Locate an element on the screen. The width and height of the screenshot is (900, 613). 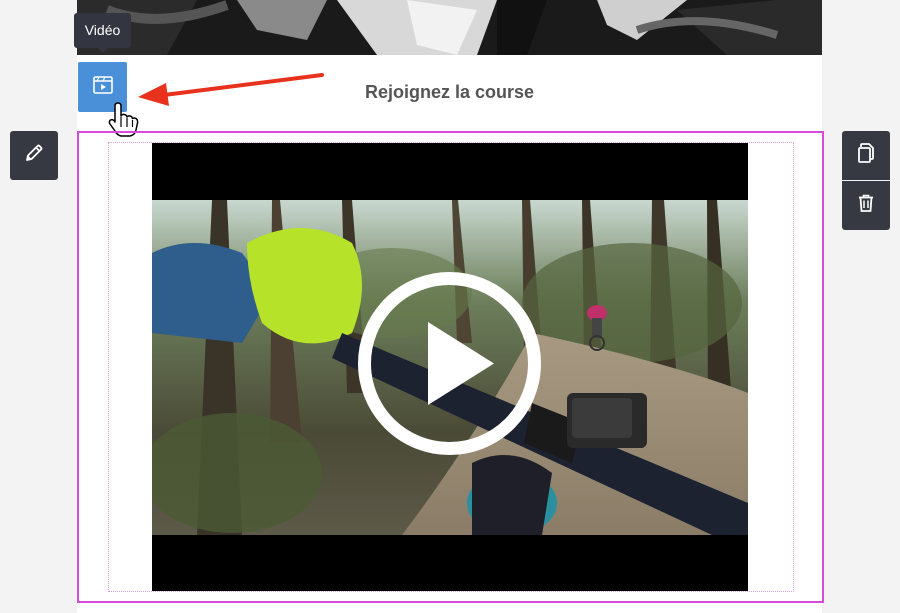
trash-icon is located at coordinates (866, 205).